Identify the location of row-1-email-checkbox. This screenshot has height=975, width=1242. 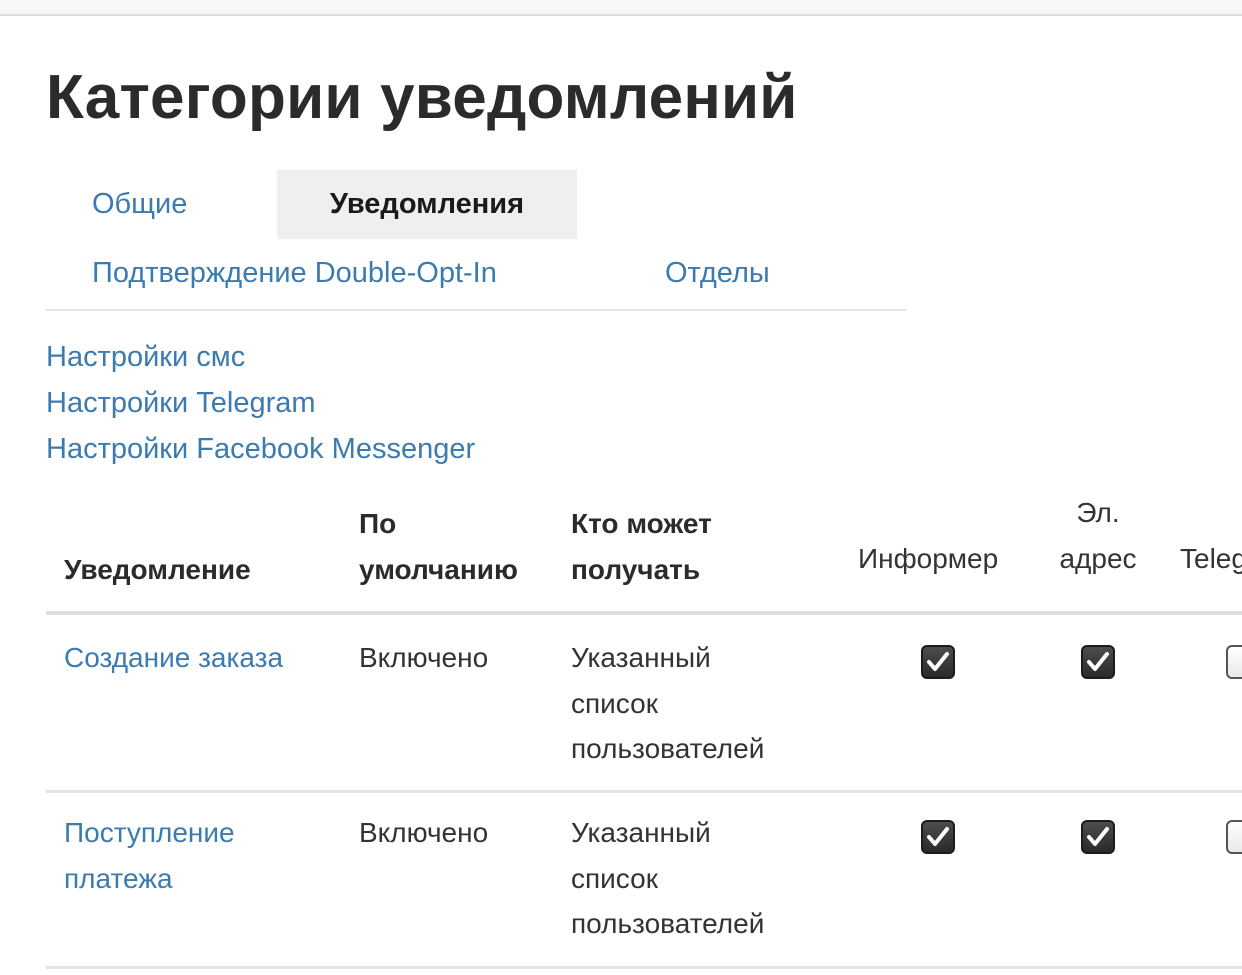
(1098, 662).